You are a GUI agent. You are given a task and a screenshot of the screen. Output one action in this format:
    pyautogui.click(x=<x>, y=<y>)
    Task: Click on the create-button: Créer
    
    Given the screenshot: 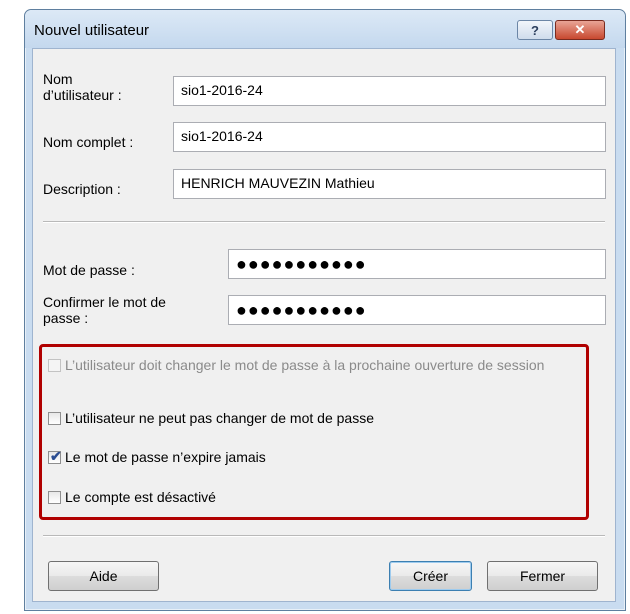 What is the action you would take?
    pyautogui.click(x=430, y=576)
    